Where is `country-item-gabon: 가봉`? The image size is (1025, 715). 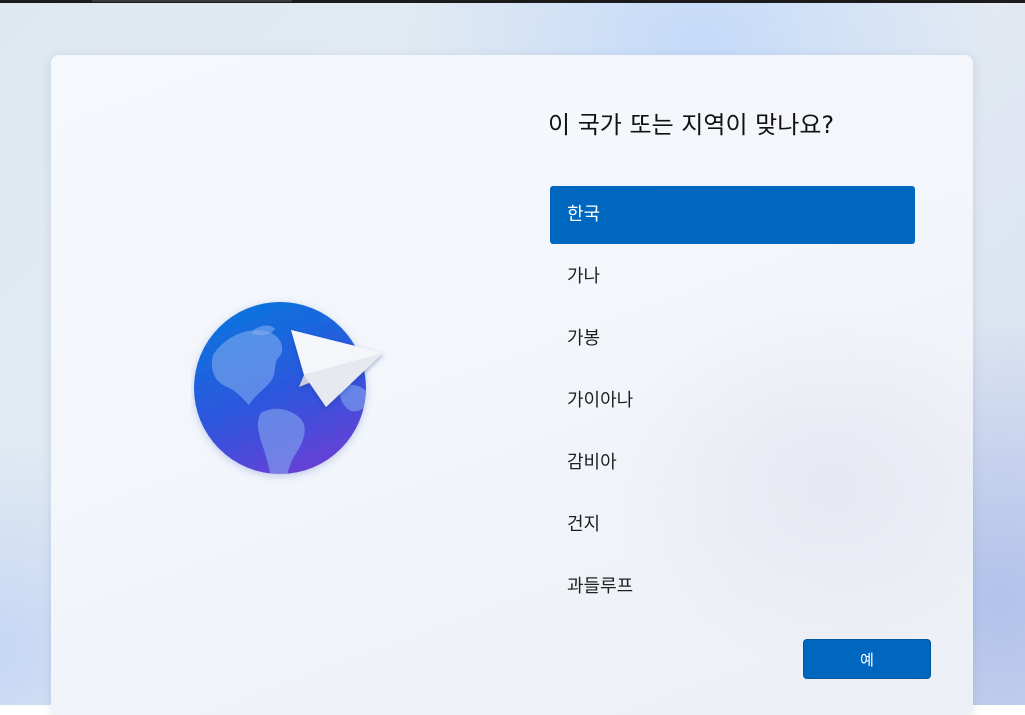
country-item-gabon: 가봉 is located at coordinates (732, 339).